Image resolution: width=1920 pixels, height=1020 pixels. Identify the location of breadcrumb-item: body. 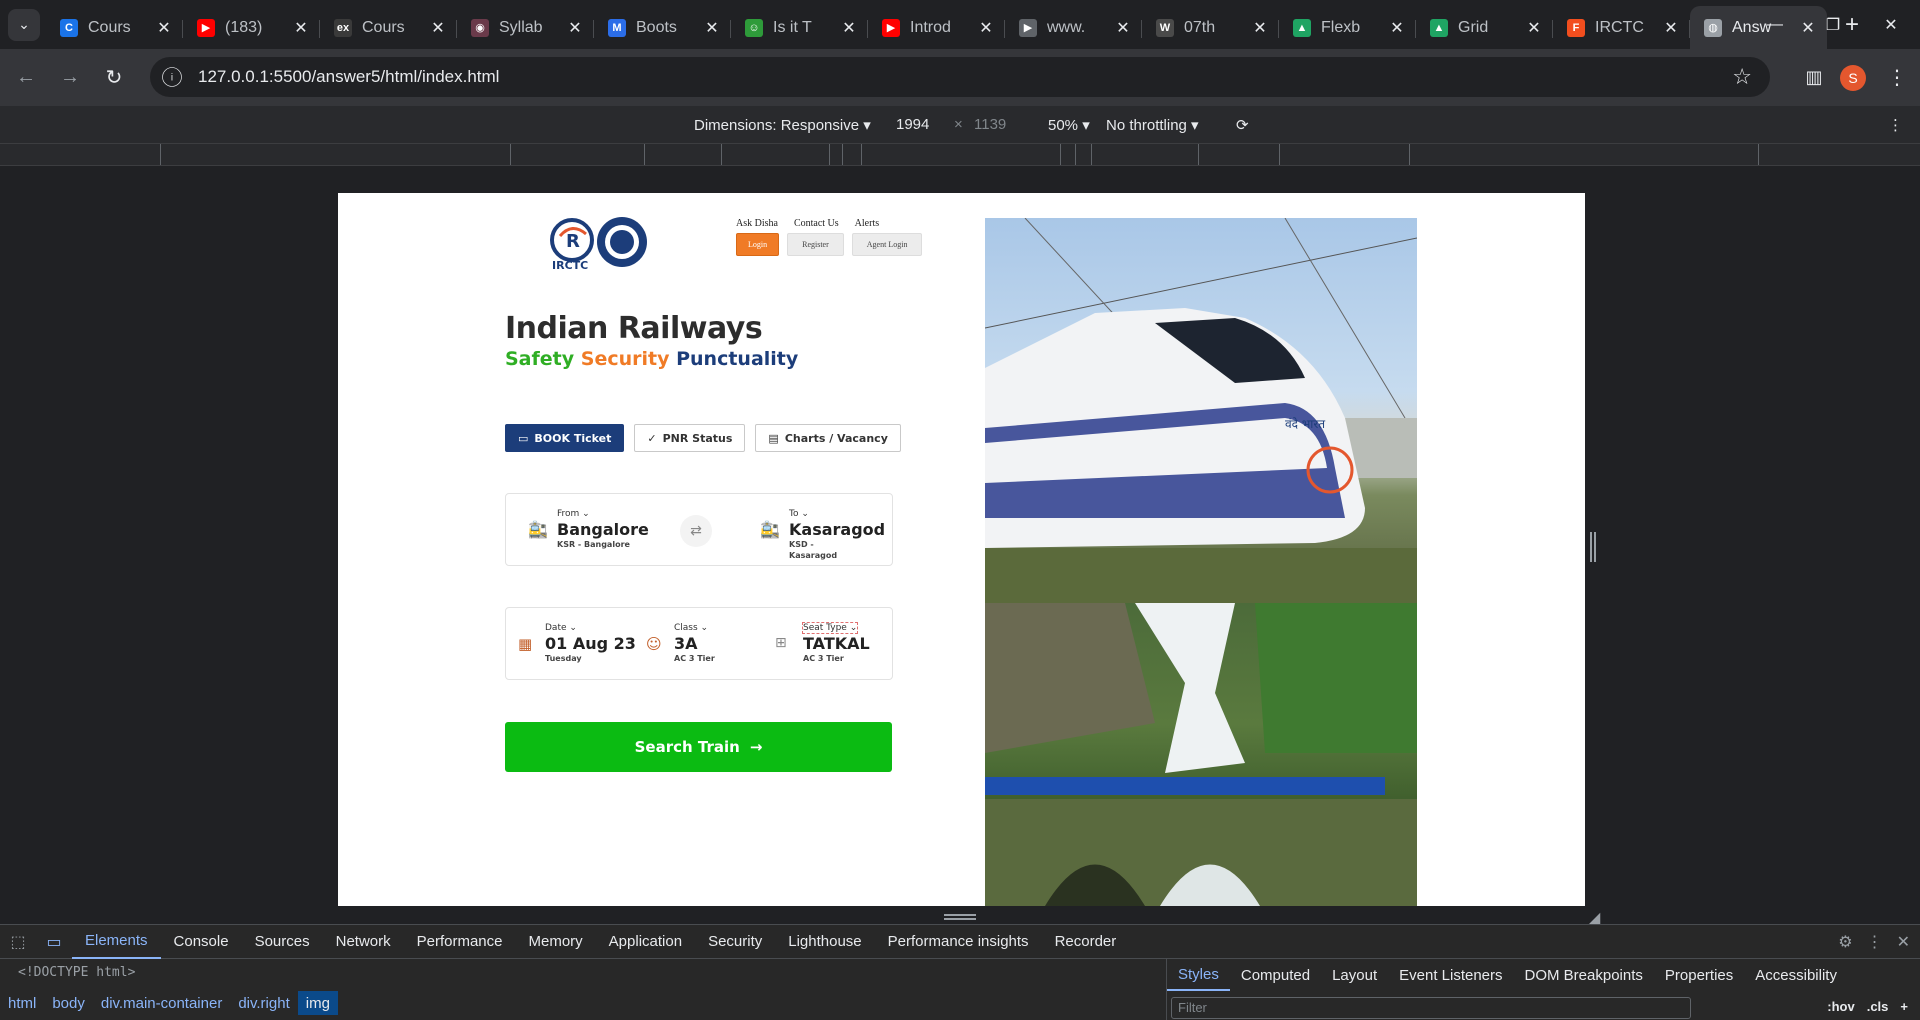
(68, 1003).